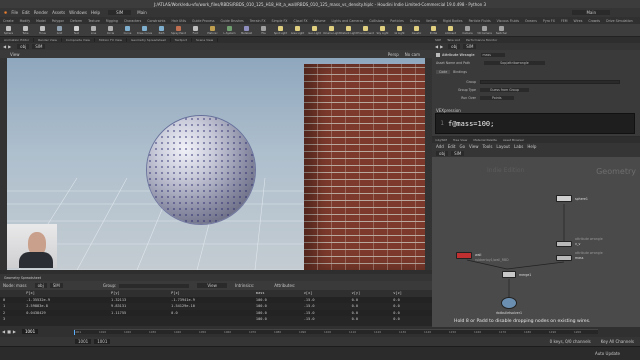  I want to click on asset-name-field: Sop/attribwrangle, so click(514, 63).